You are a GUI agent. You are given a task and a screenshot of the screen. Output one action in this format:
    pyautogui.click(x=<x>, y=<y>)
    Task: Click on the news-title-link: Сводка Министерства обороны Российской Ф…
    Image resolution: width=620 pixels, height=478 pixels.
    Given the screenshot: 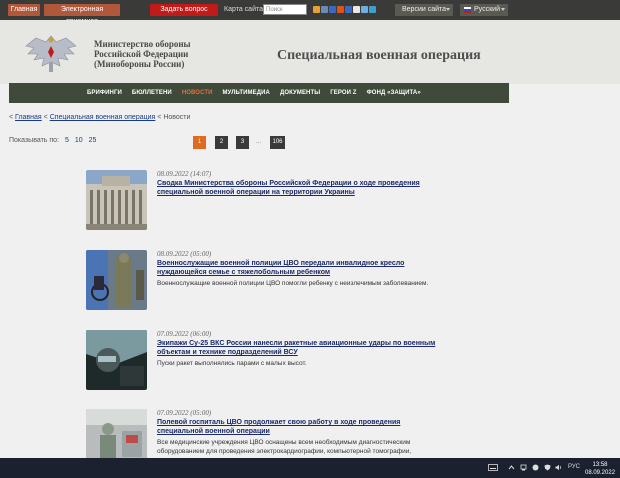 What is the action you would take?
    pyautogui.click(x=297, y=188)
    